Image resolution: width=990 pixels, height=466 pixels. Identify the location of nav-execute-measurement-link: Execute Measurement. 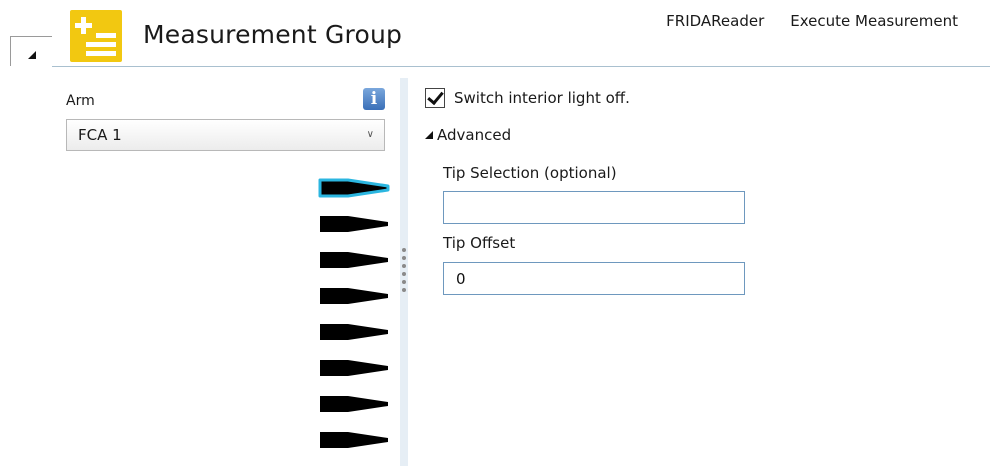
(874, 21).